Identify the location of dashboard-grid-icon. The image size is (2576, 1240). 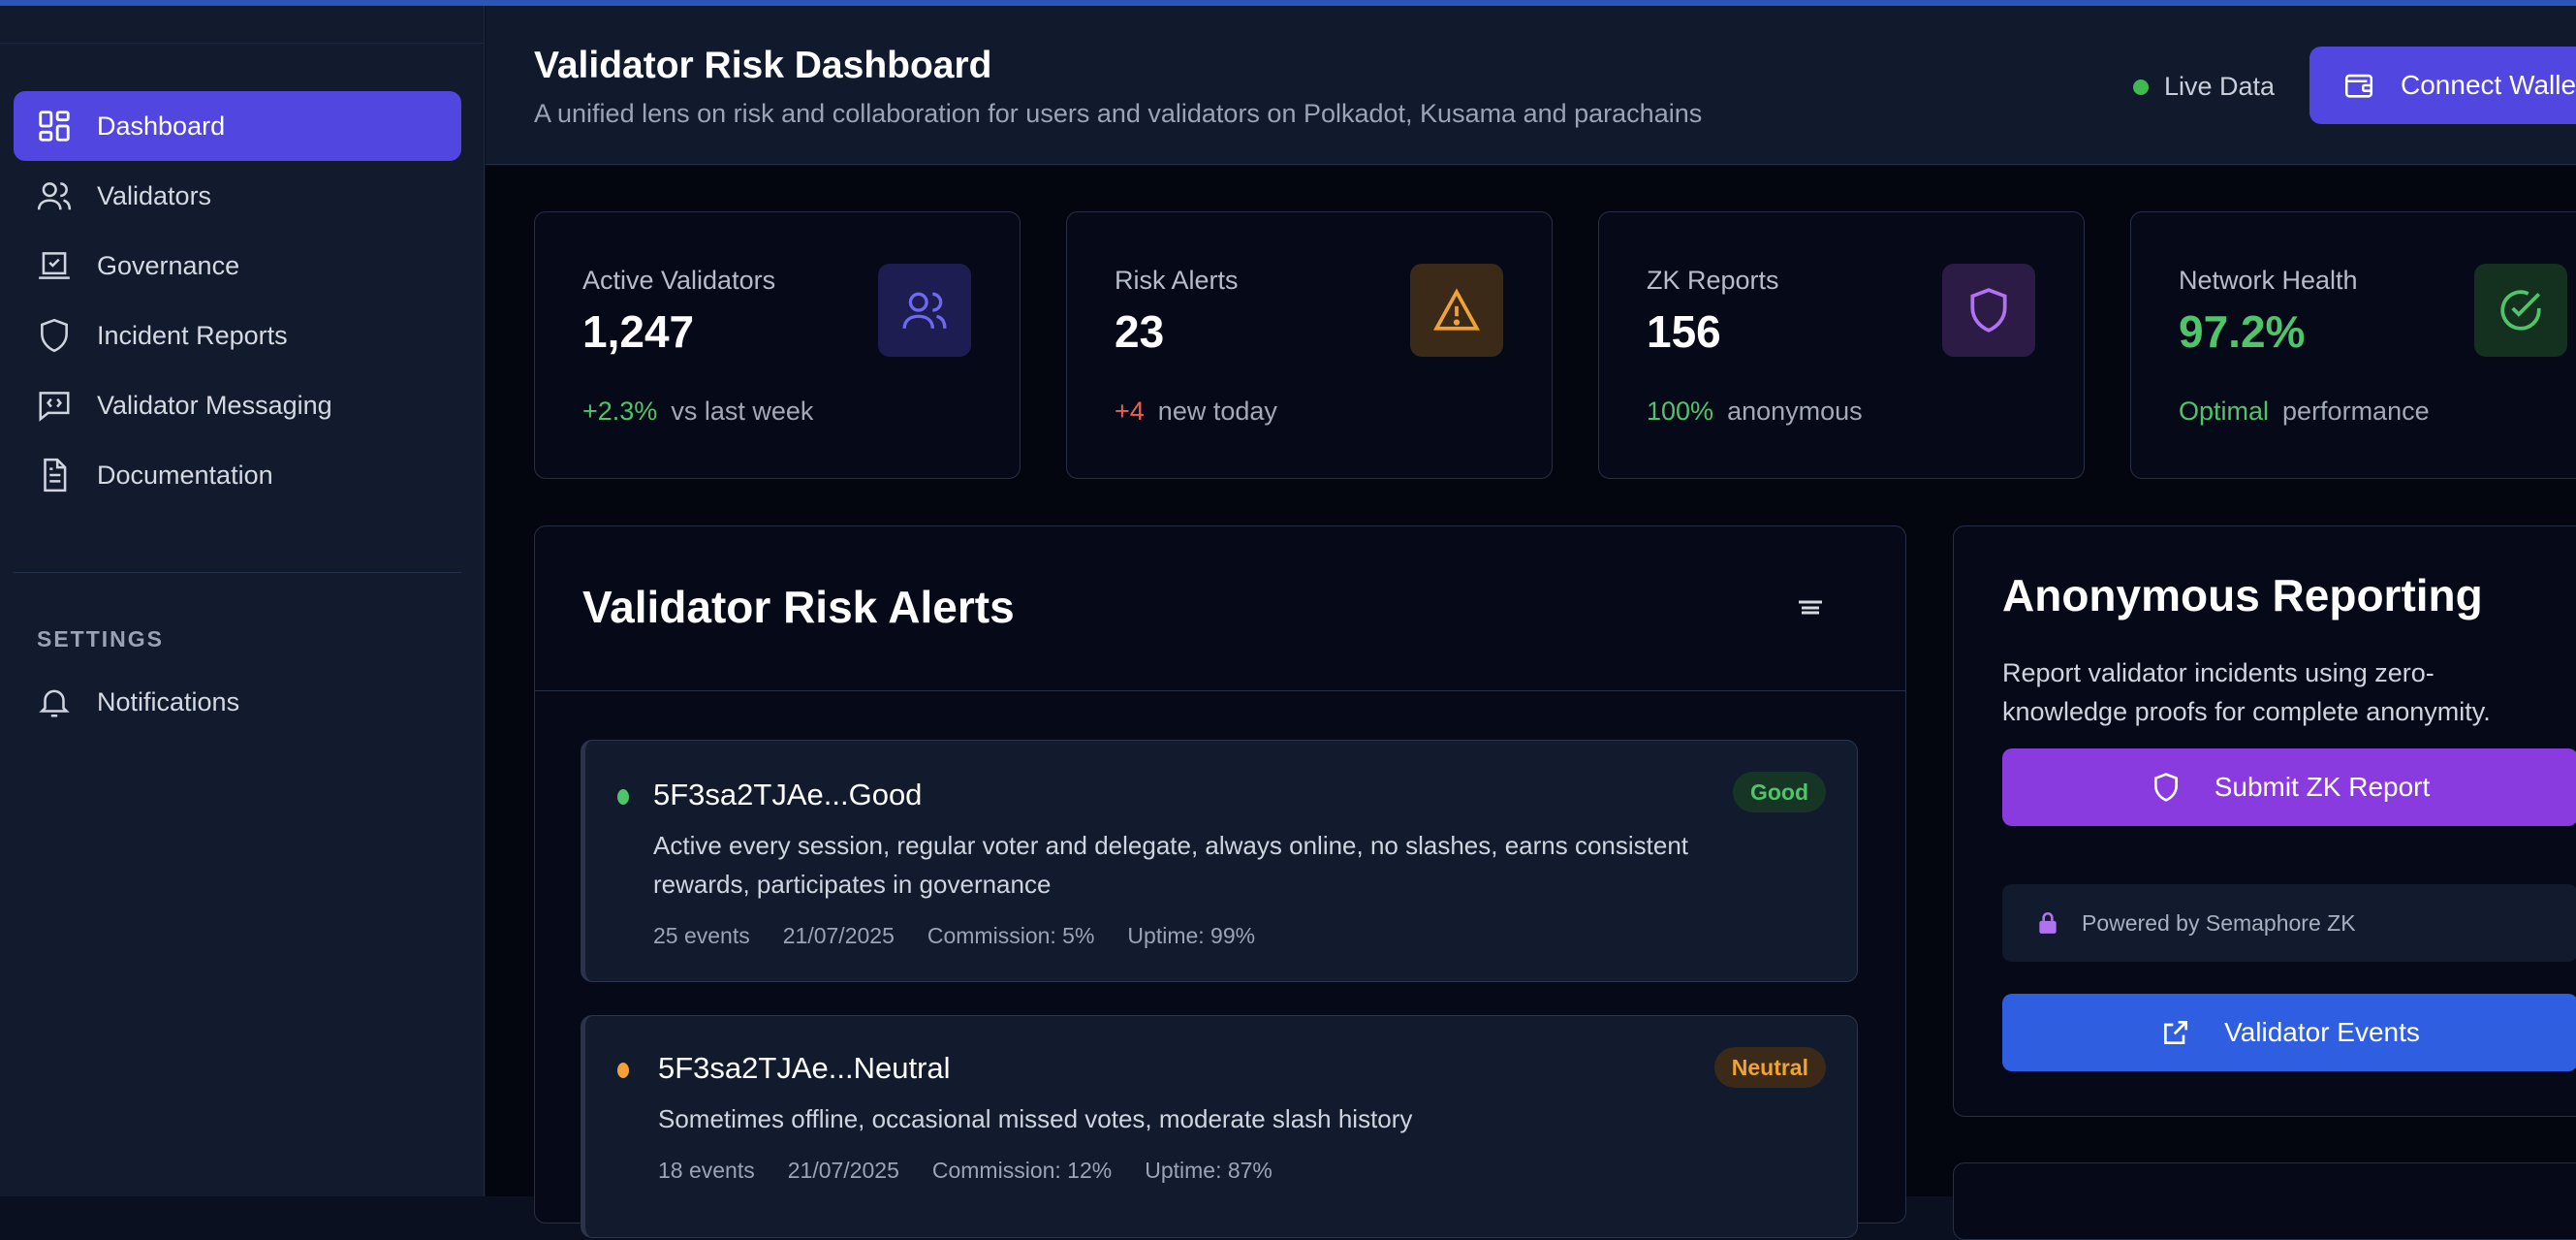
(54, 126).